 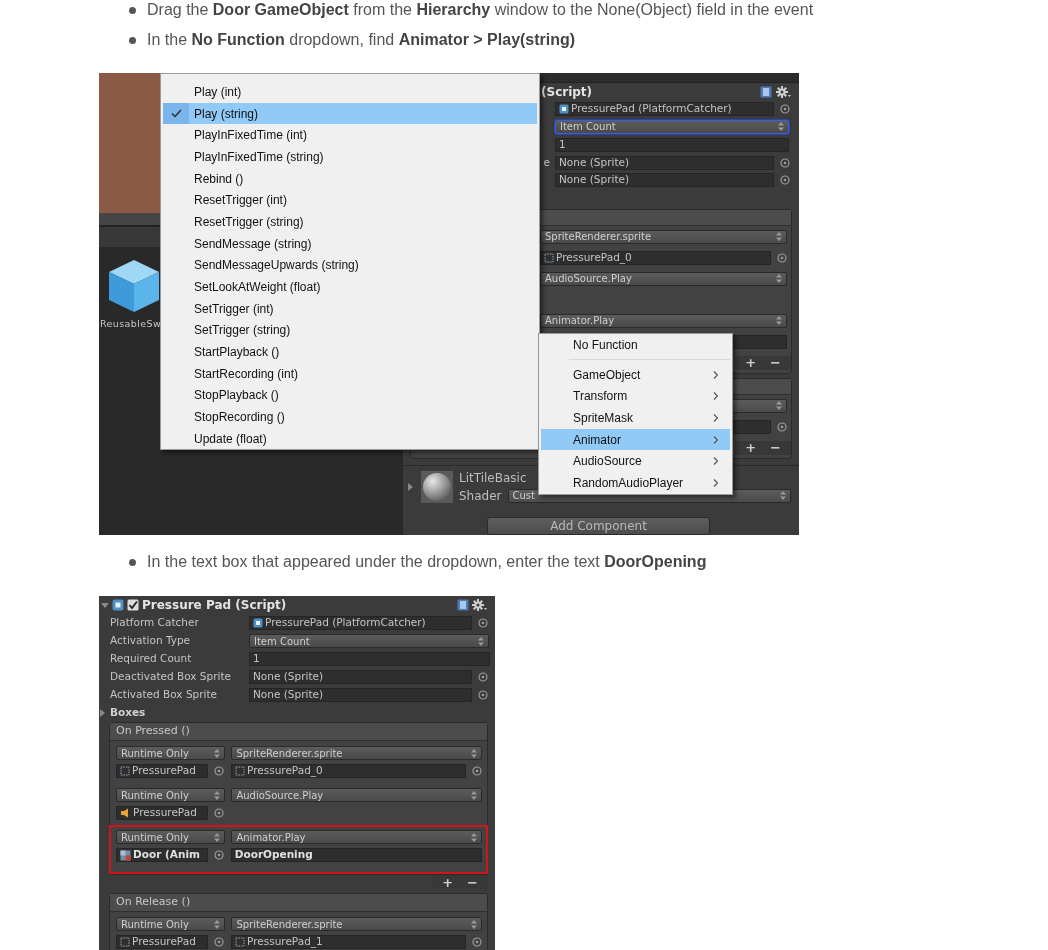 What do you see at coordinates (635, 439) in the screenshot?
I see `menu-item: Animator` at bounding box center [635, 439].